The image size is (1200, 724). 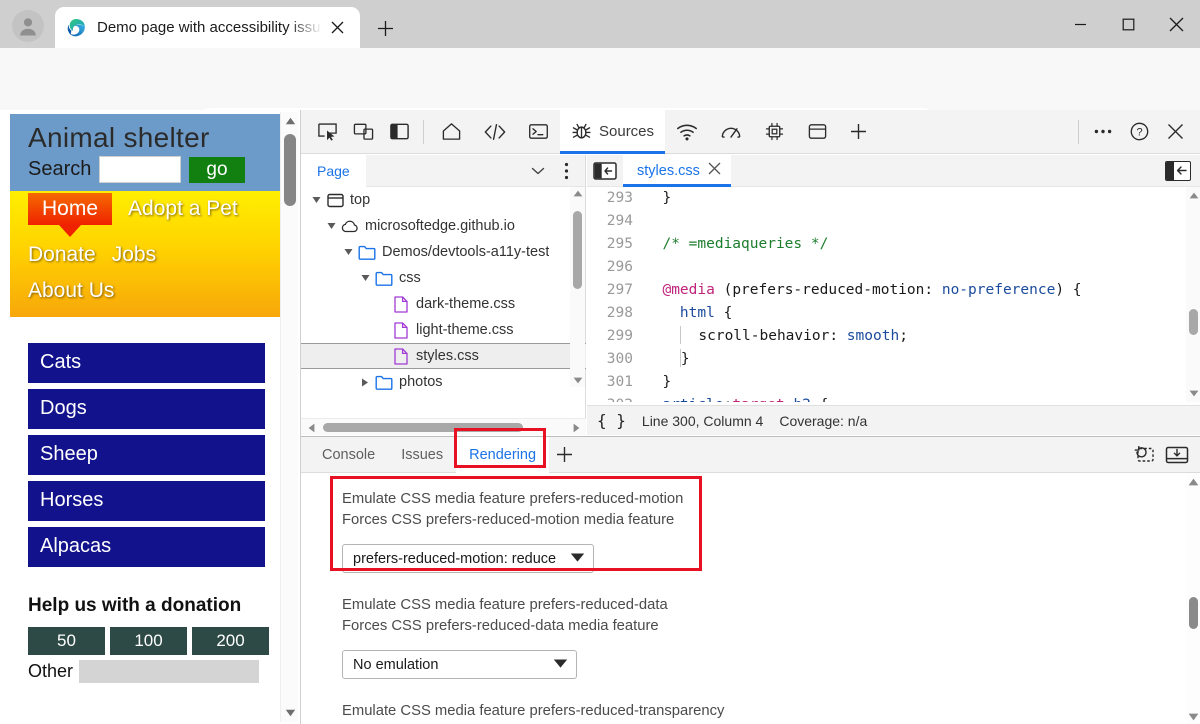 I want to click on line-text: }, so click(x=684, y=358).